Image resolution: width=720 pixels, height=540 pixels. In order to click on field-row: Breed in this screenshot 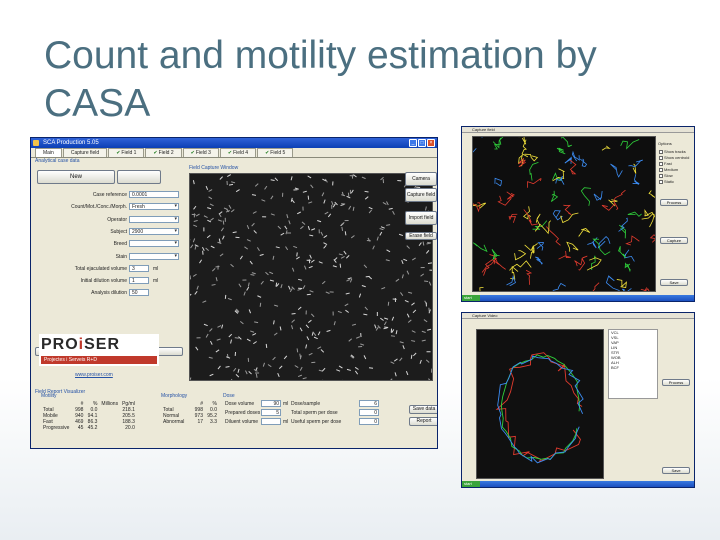, I will do `click(110, 244)`.